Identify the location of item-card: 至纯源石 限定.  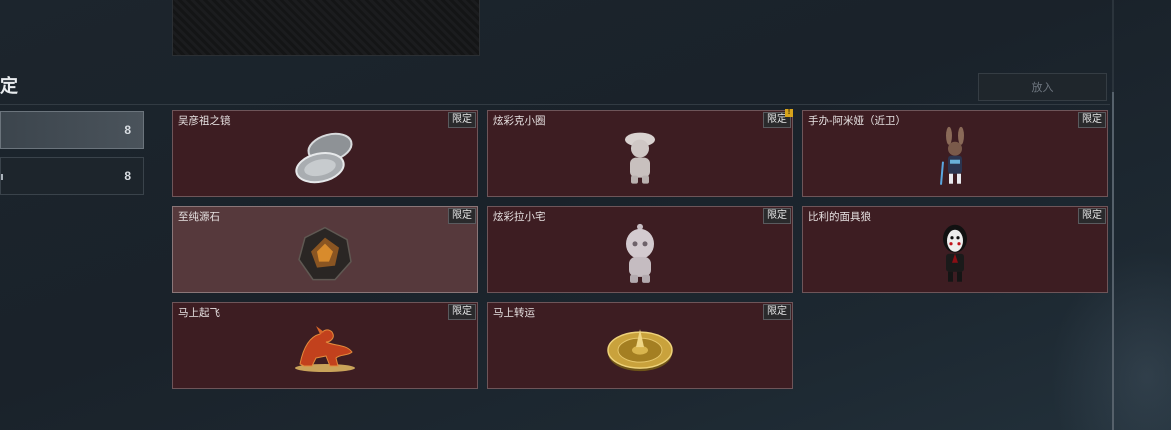
(325, 249).